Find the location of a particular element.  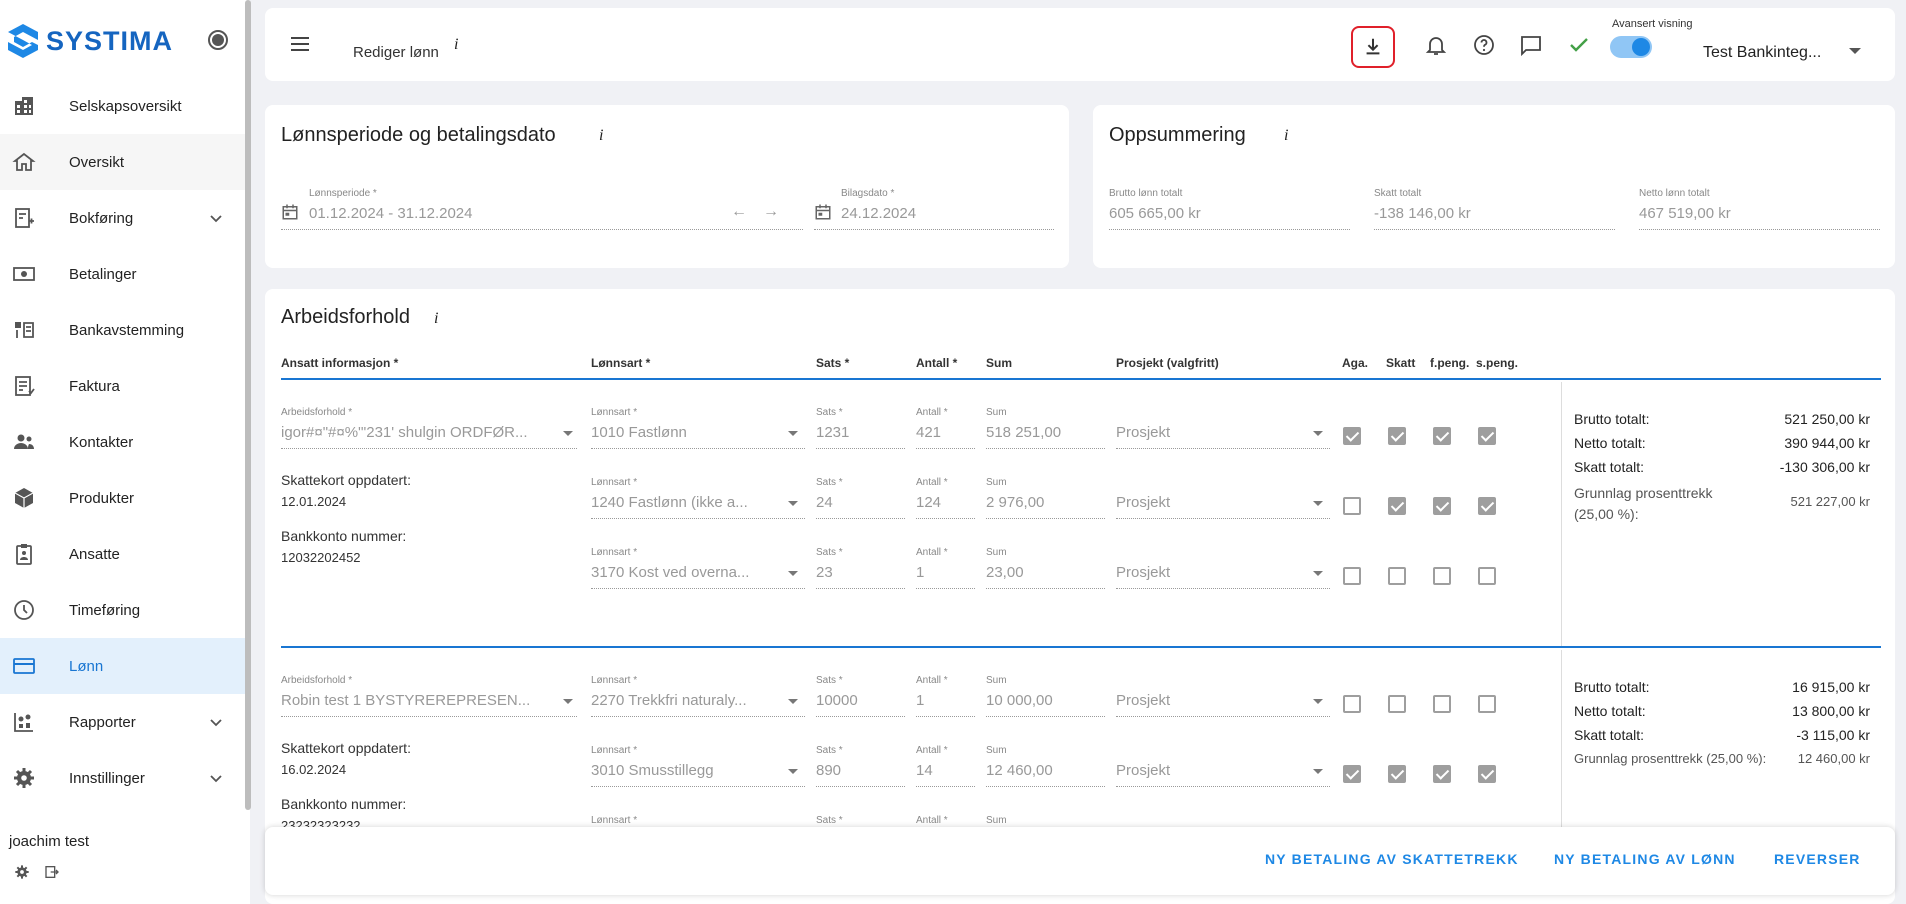

qty-input: 14 is located at coordinates (924, 770).